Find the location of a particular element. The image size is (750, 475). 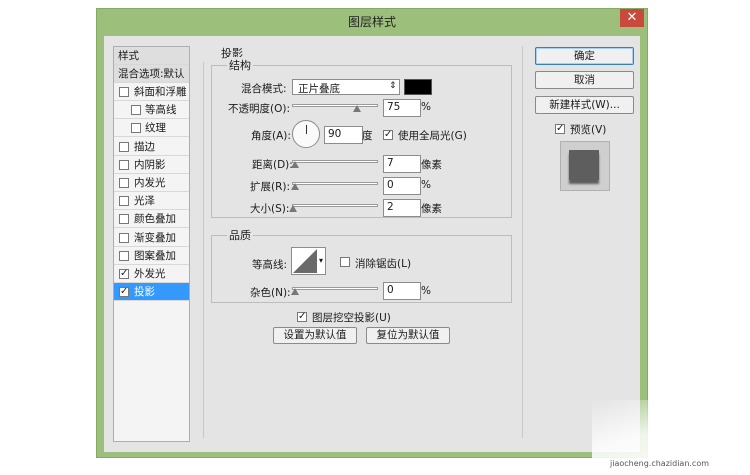

spread-input: 0 is located at coordinates (402, 186).